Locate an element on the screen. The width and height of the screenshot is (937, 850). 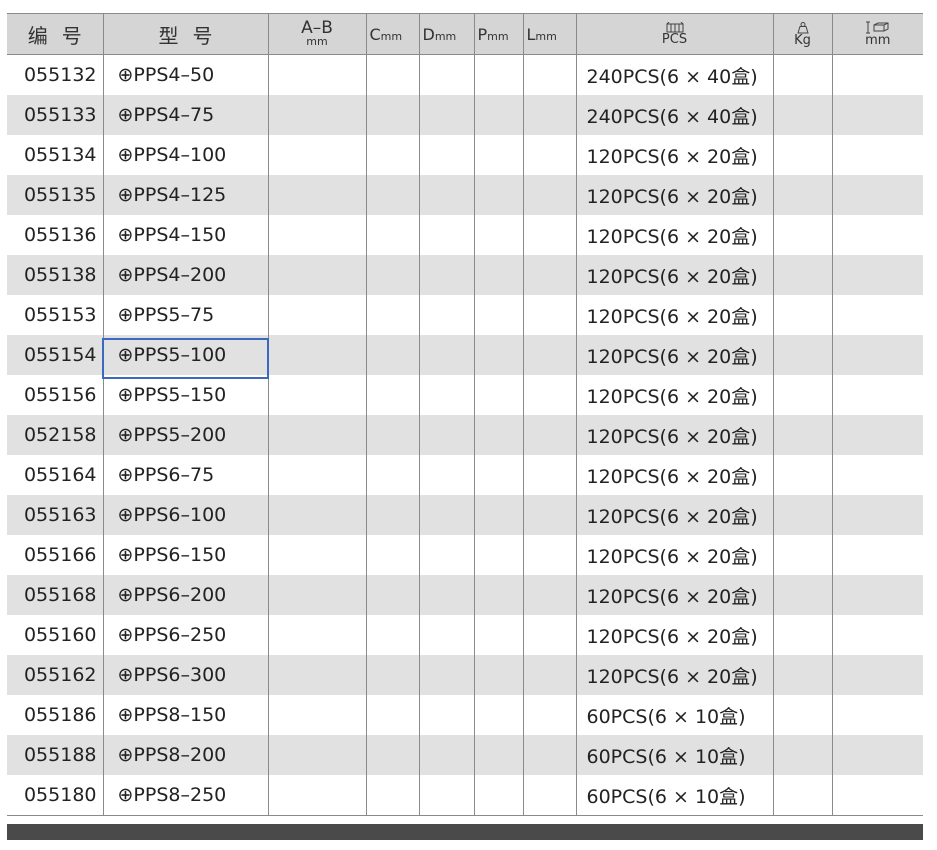
cell-model: ⊕PPS5–200 is located at coordinates (185, 435).